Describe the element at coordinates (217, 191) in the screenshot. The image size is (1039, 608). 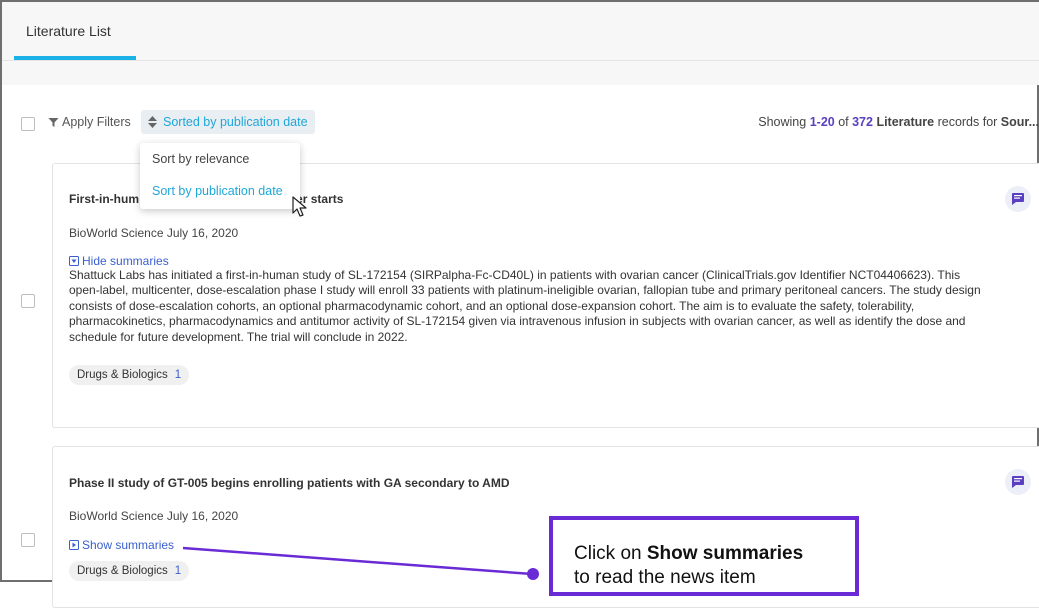
I see `sort-option-publication-date: Sort by publication date` at that location.